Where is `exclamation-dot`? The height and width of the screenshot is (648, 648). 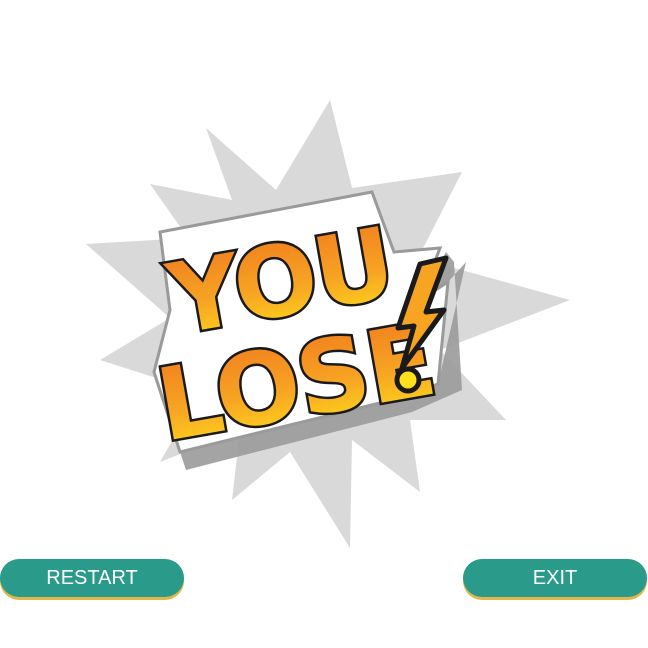
exclamation-dot is located at coordinates (408, 380).